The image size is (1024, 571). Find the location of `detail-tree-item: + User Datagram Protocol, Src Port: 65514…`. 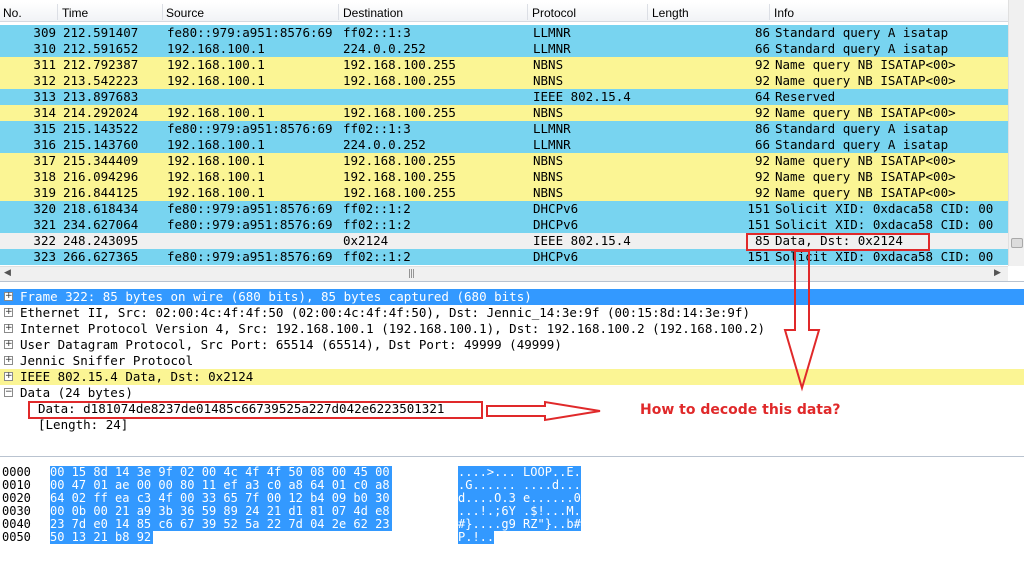

detail-tree-item: + User Datagram Protocol, Src Port: 65514… is located at coordinates (512, 345).